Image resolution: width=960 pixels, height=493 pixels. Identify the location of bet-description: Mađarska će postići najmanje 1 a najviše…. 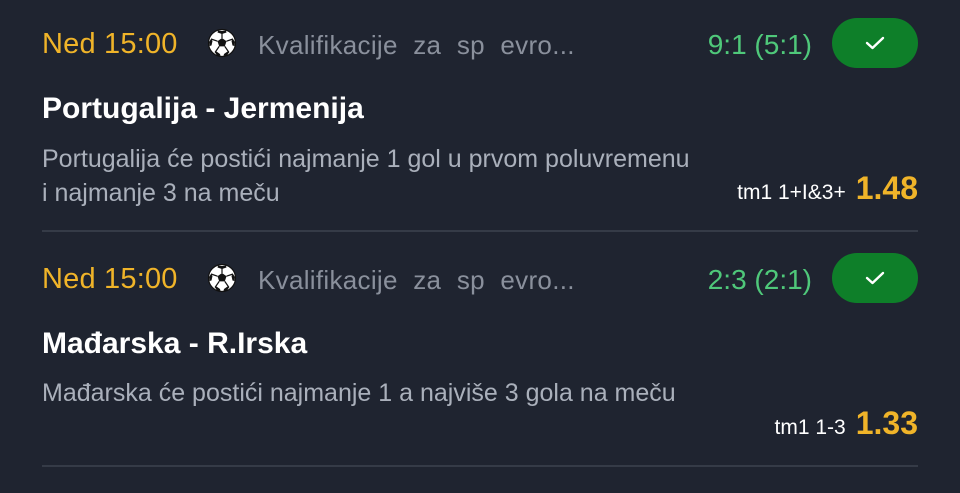
(359, 393).